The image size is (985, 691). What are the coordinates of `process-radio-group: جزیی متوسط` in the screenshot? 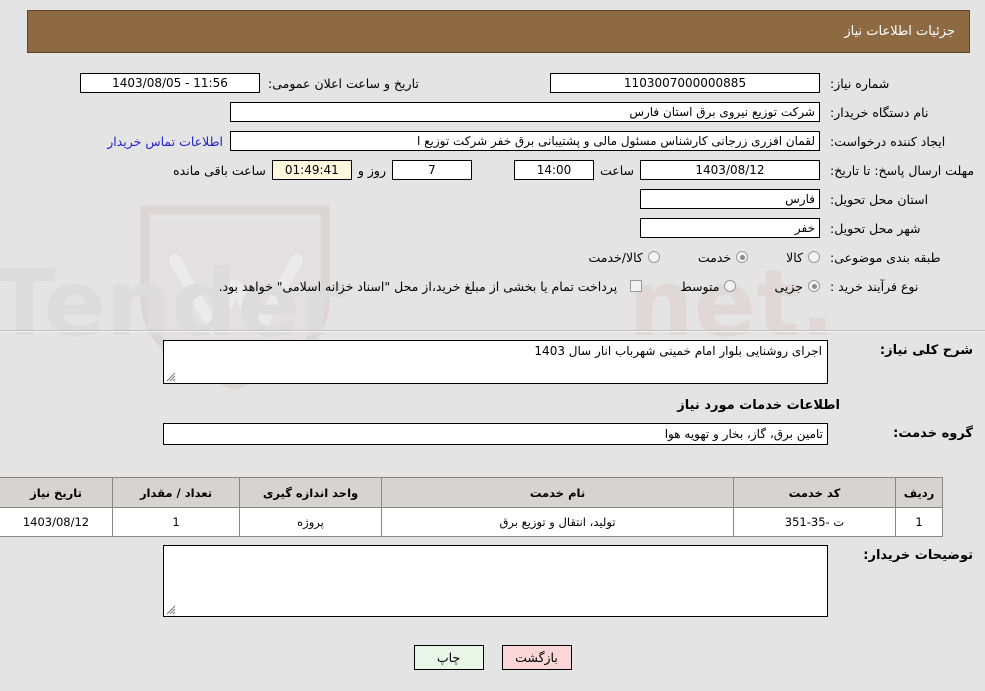 It's located at (731, 286).